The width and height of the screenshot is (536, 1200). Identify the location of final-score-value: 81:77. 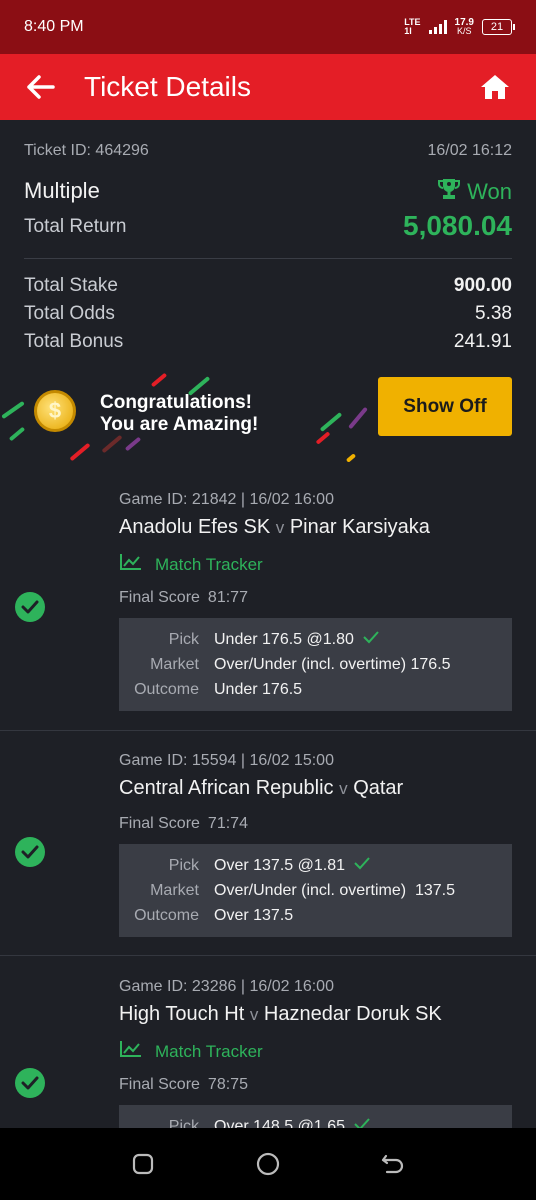
(227, 597).